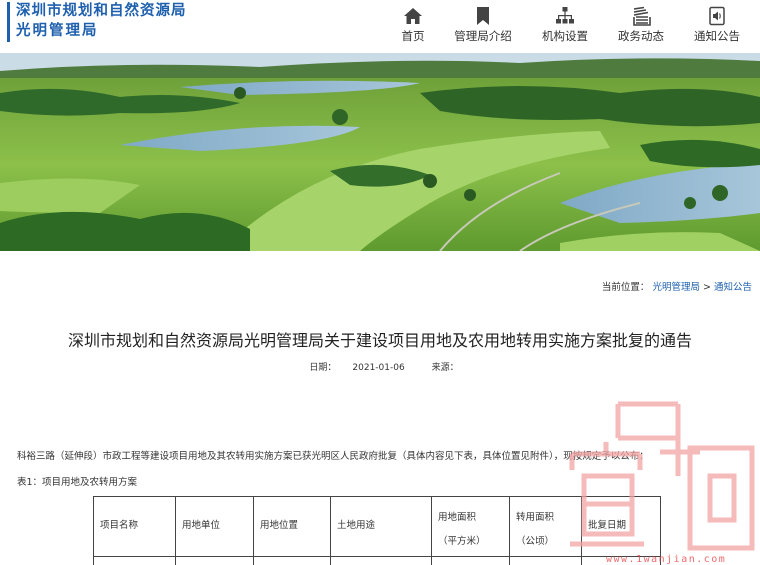 Image resolution: width=760 pixels, height=565 pixels. What do you see at coordinates (535, 541) in the screenshot?
I see `header-converted-area-unit: （公顷）` at bounding box center [535, 541].